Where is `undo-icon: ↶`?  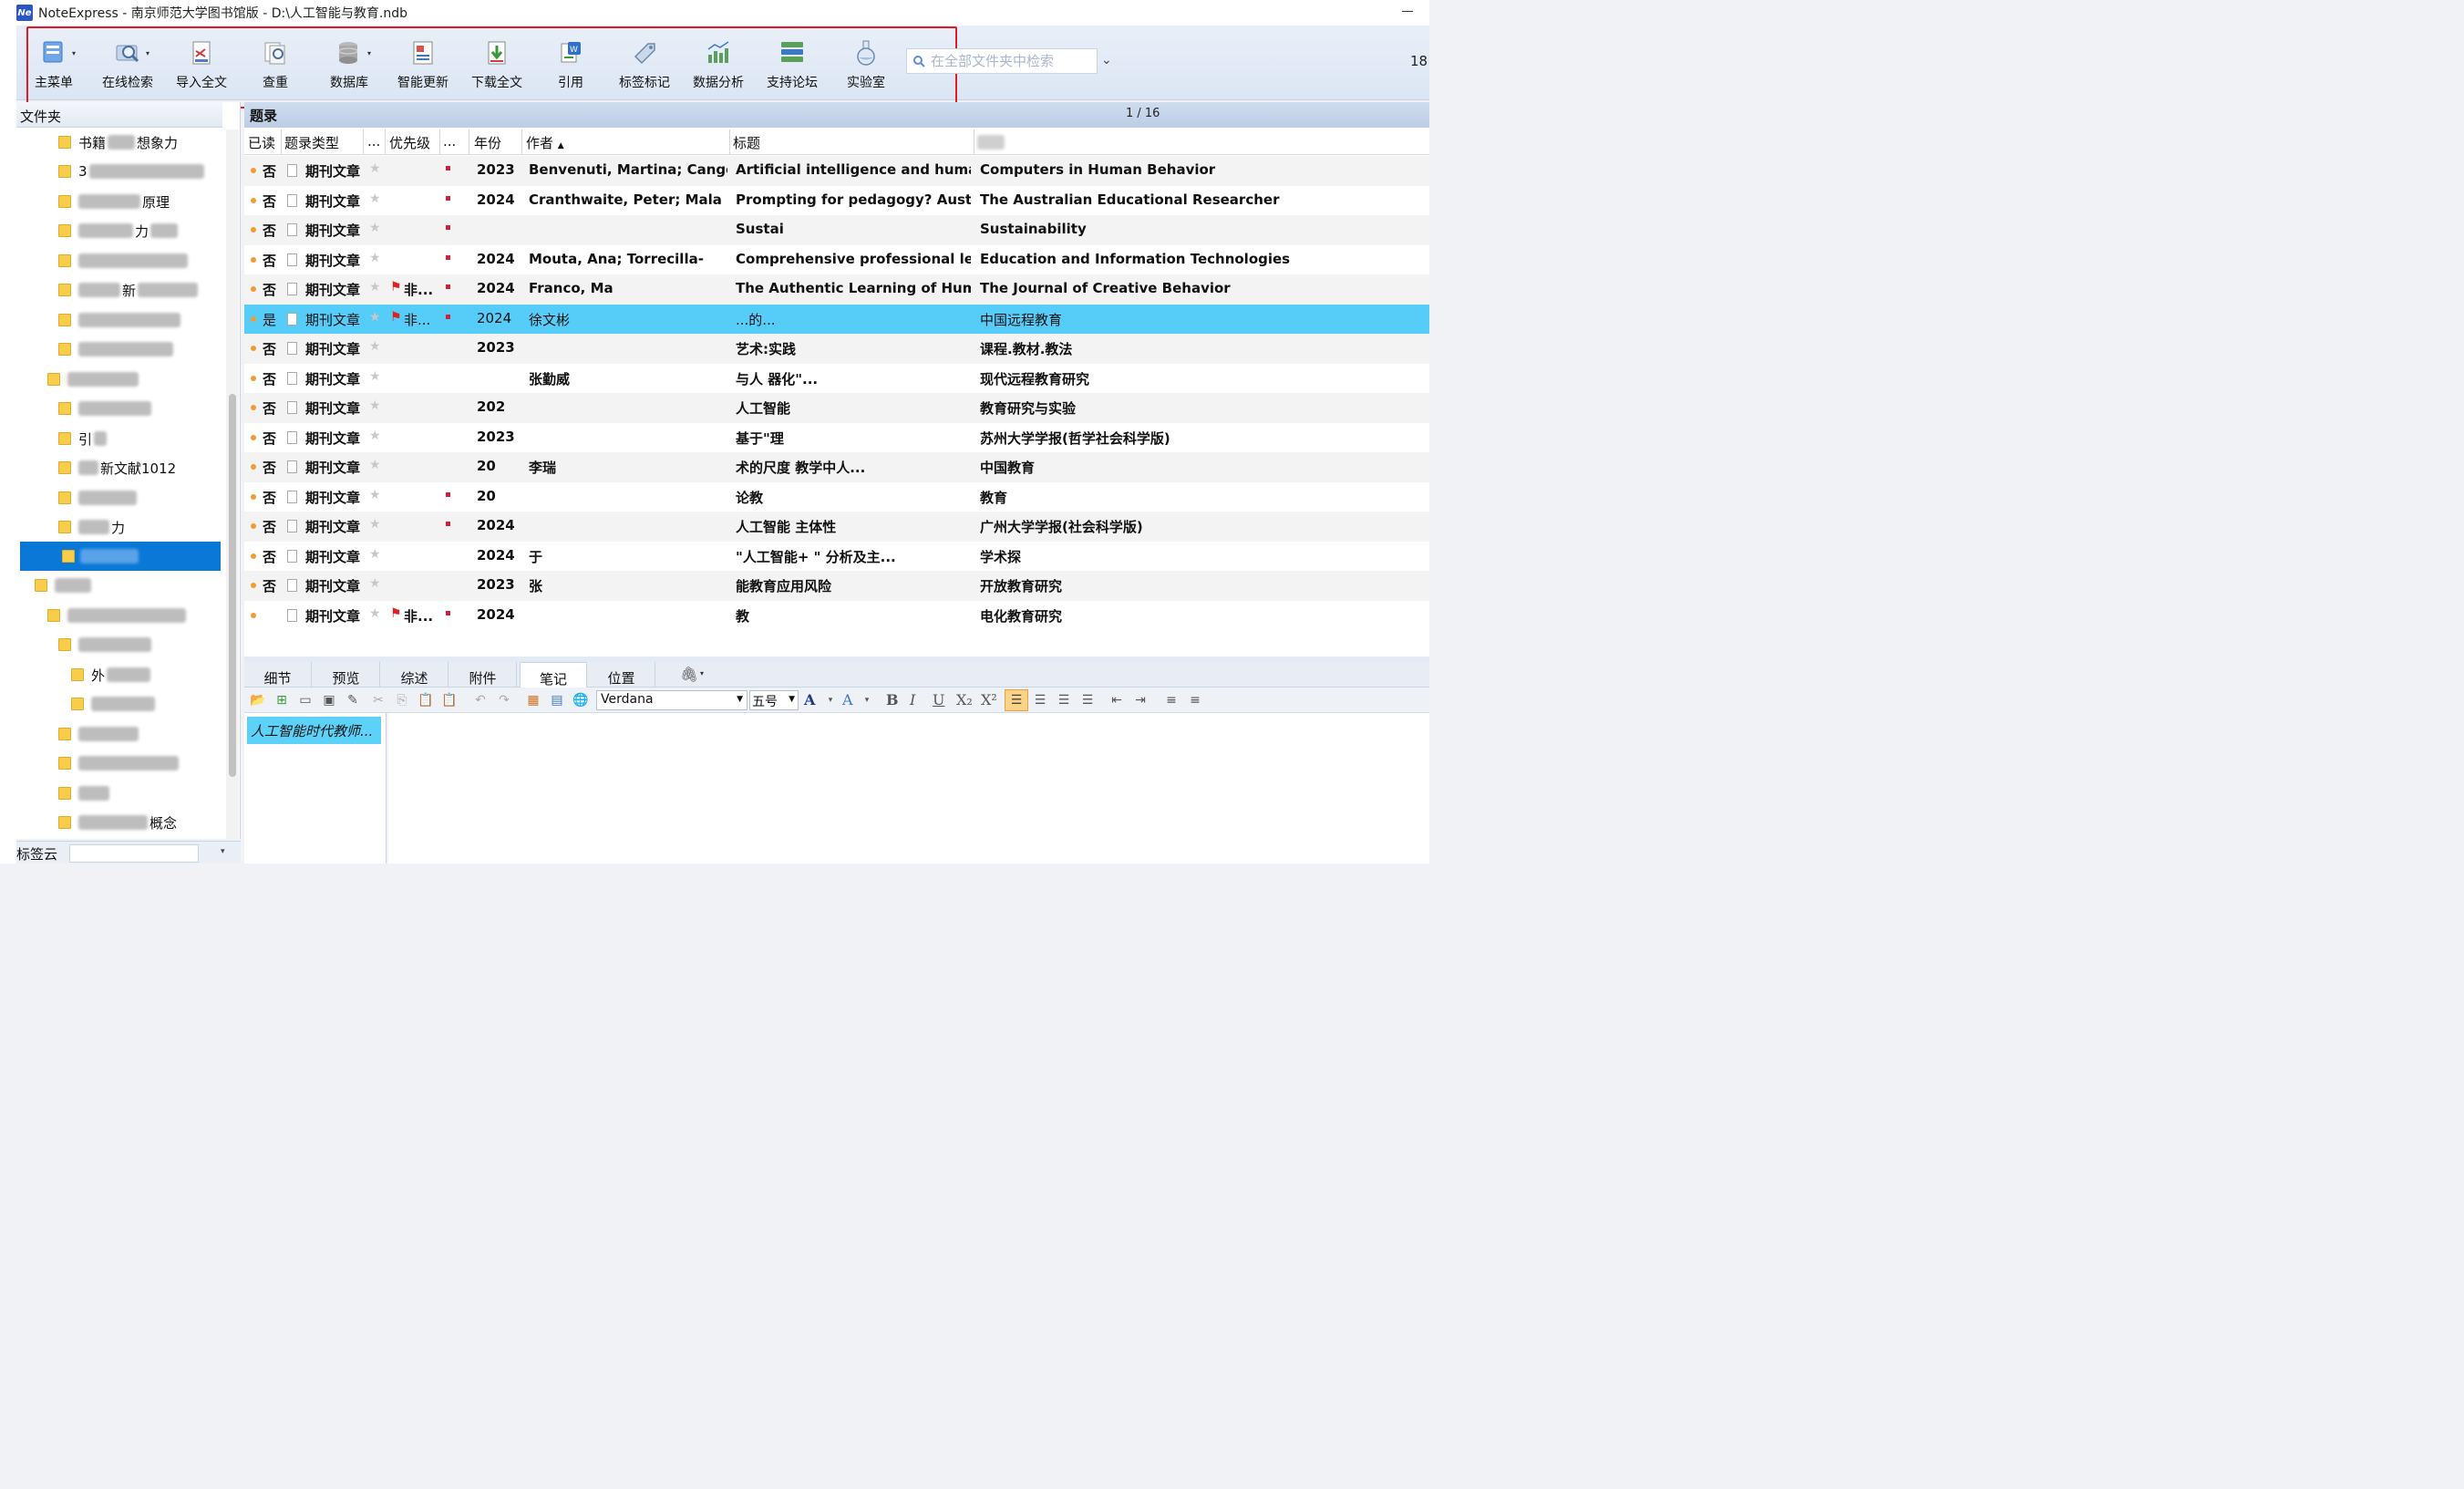
undo-icon: ↶ is located at coordinates (480, 700).